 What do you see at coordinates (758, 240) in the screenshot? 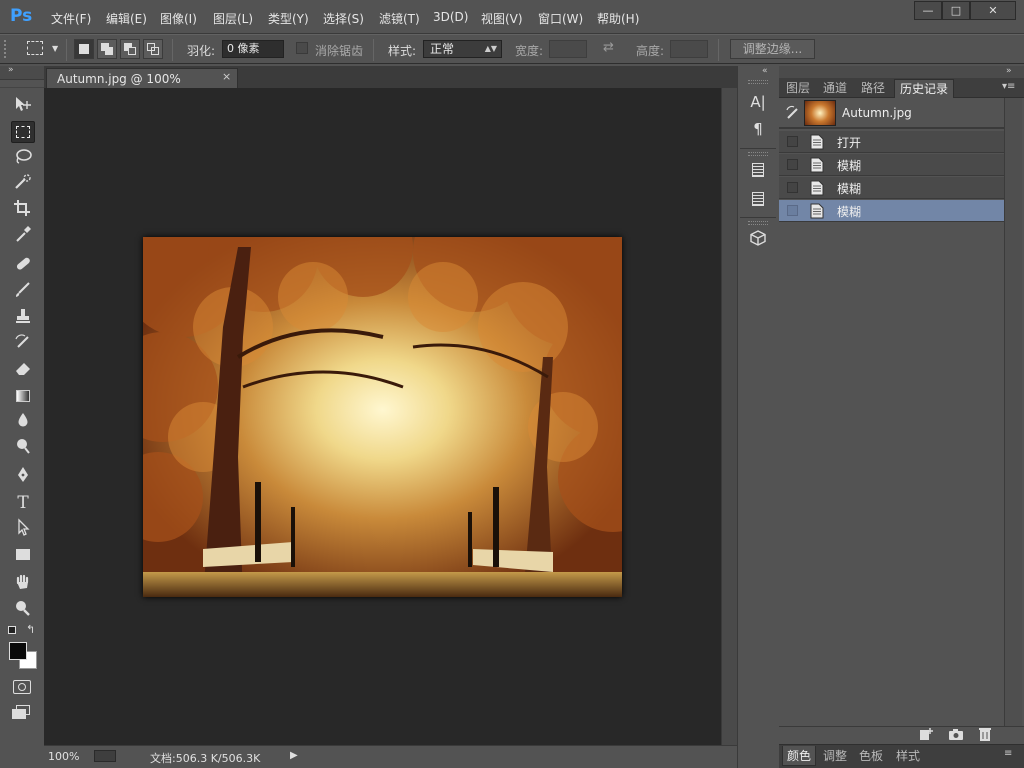
I see `3d-panel-button` at bounding box center [758, 240].